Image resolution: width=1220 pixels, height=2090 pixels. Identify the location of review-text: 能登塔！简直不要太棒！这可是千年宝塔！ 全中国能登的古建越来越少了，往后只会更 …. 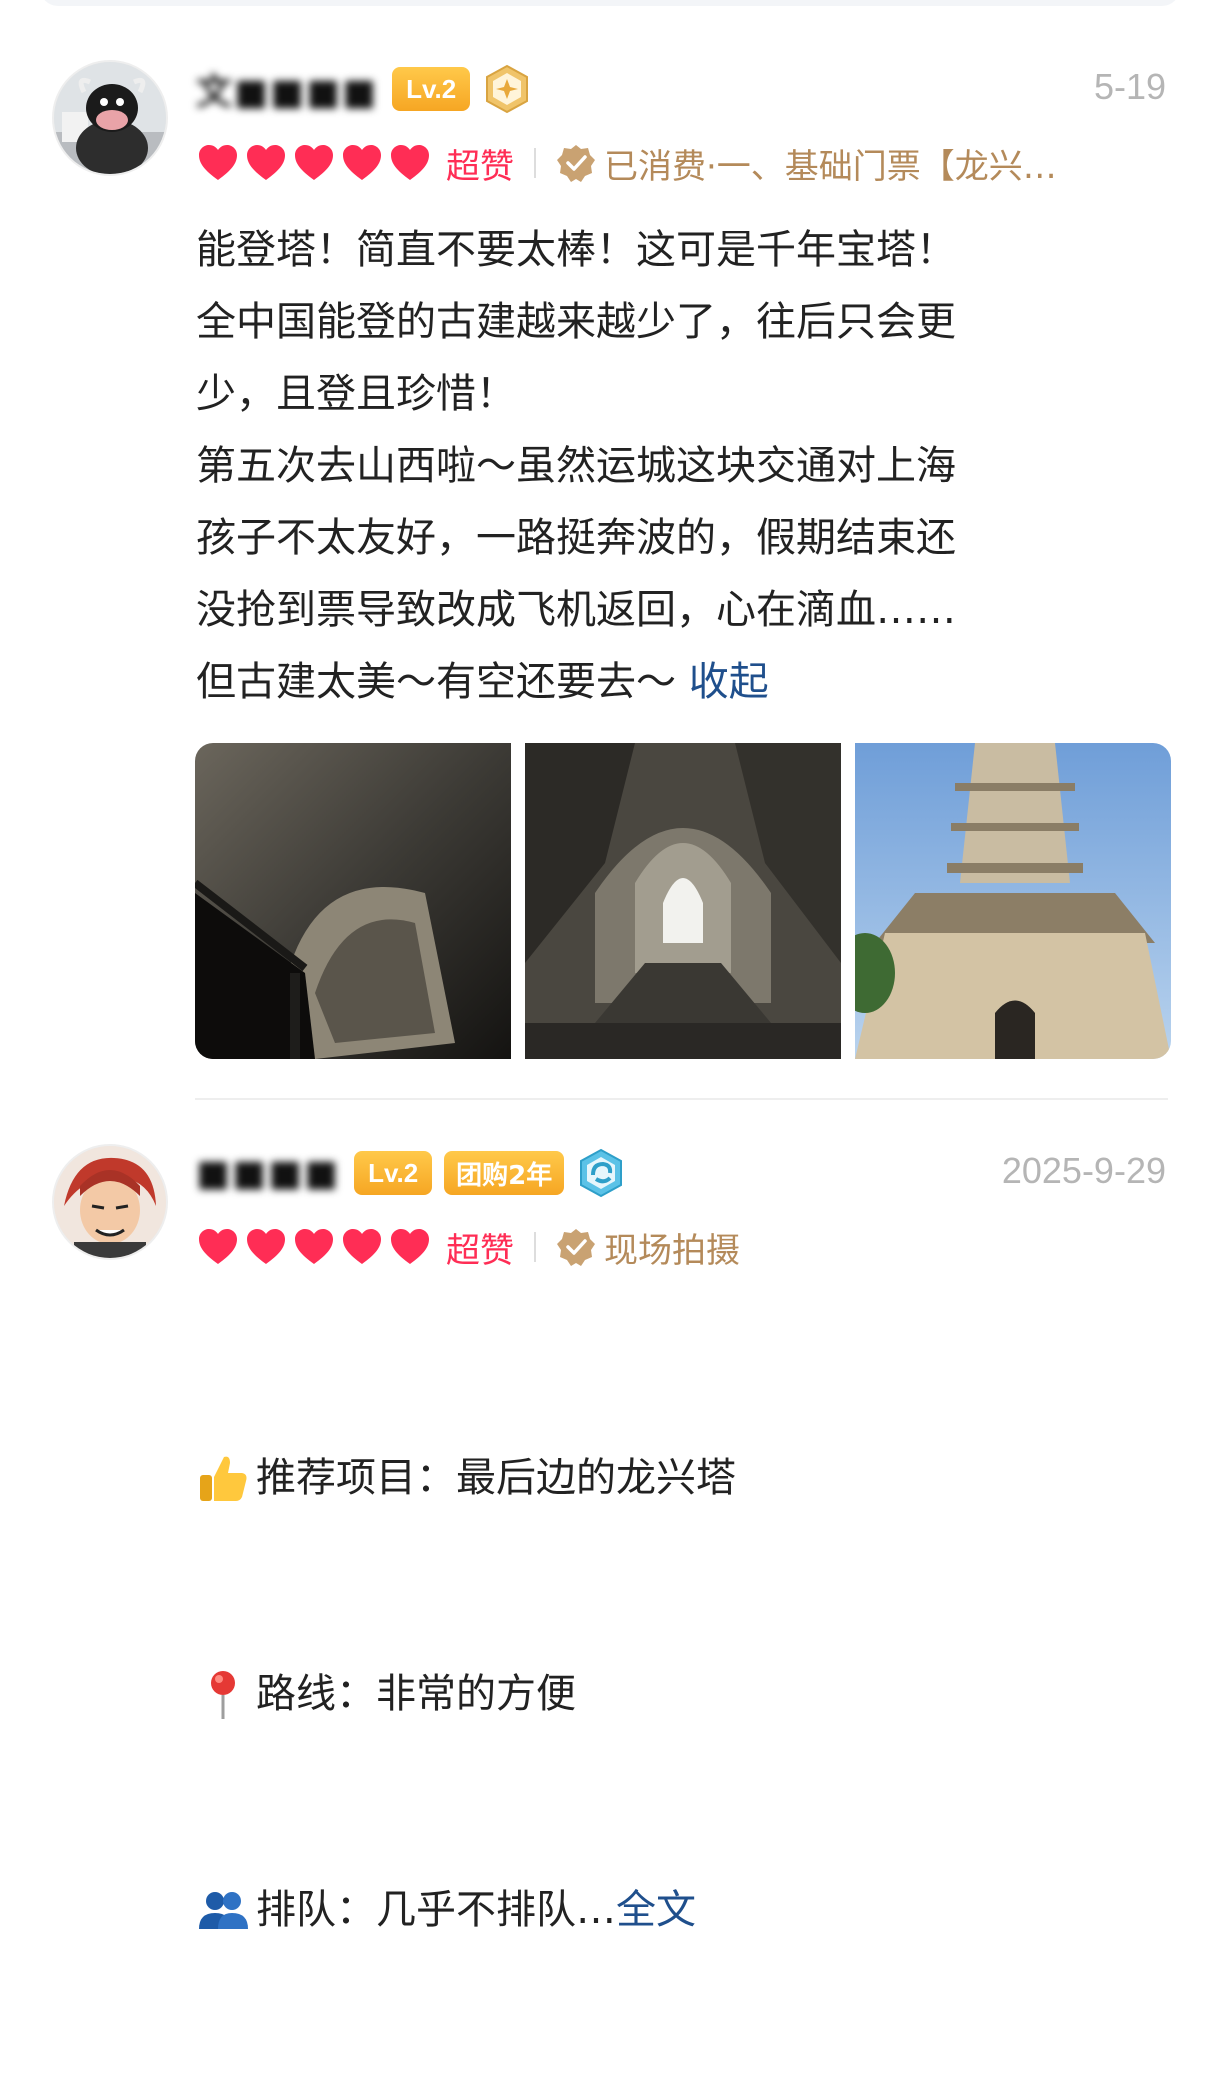
(576, 466).